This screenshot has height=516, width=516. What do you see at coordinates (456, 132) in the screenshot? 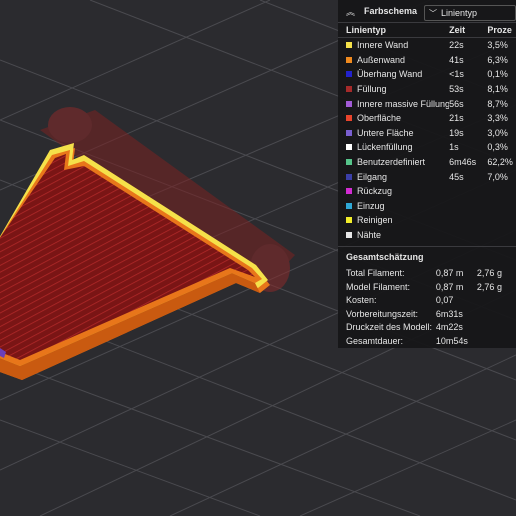
I see `legend-time: 19s` at bounding box center [456, 132].